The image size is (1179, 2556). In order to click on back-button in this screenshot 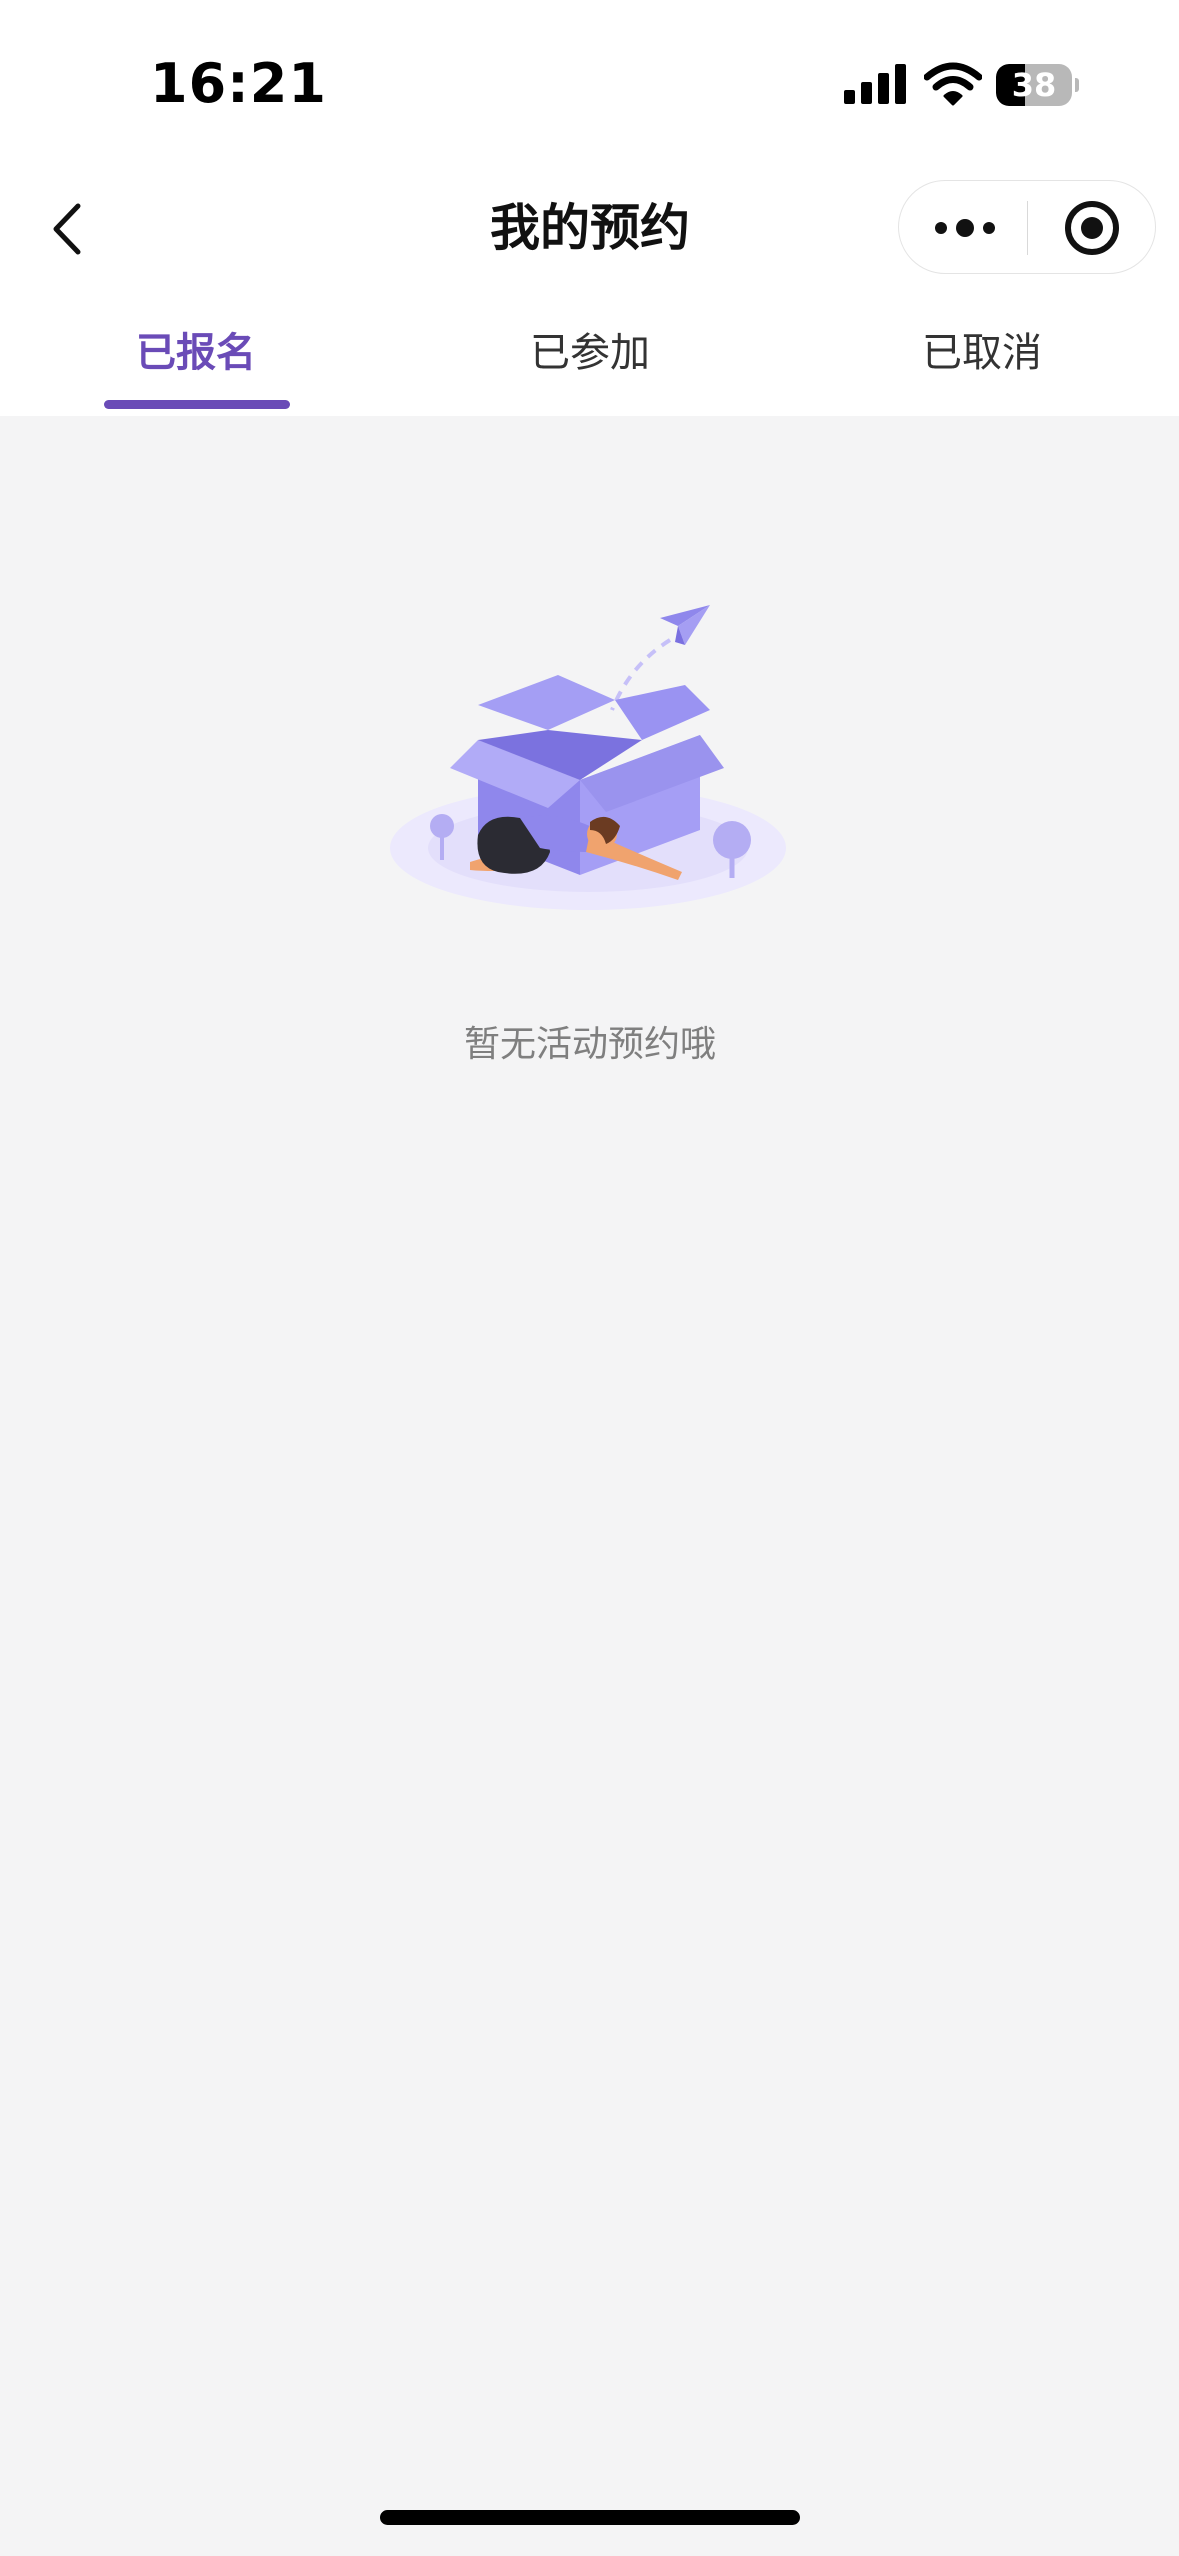, I will do `click(70, 229)`.